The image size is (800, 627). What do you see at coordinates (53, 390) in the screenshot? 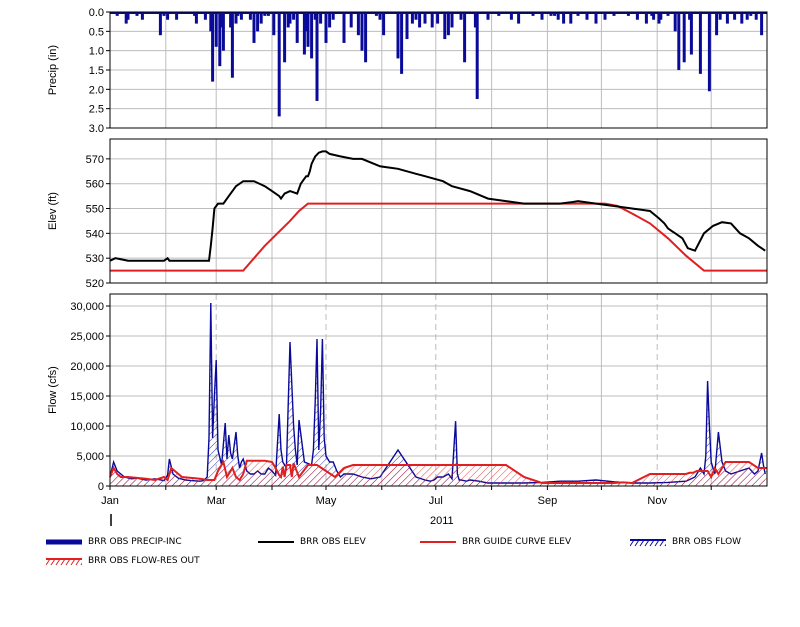
I see `flow-ylabel: Flow (cfs)` at bounding box center [53, 390].